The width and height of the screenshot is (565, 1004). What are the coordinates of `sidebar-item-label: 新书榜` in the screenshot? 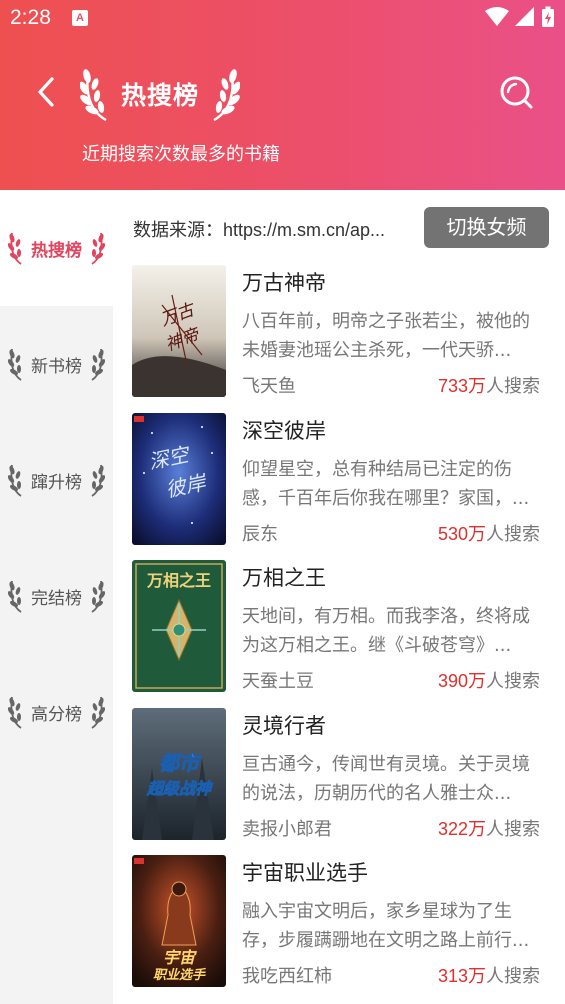 It's located at (56, 366).